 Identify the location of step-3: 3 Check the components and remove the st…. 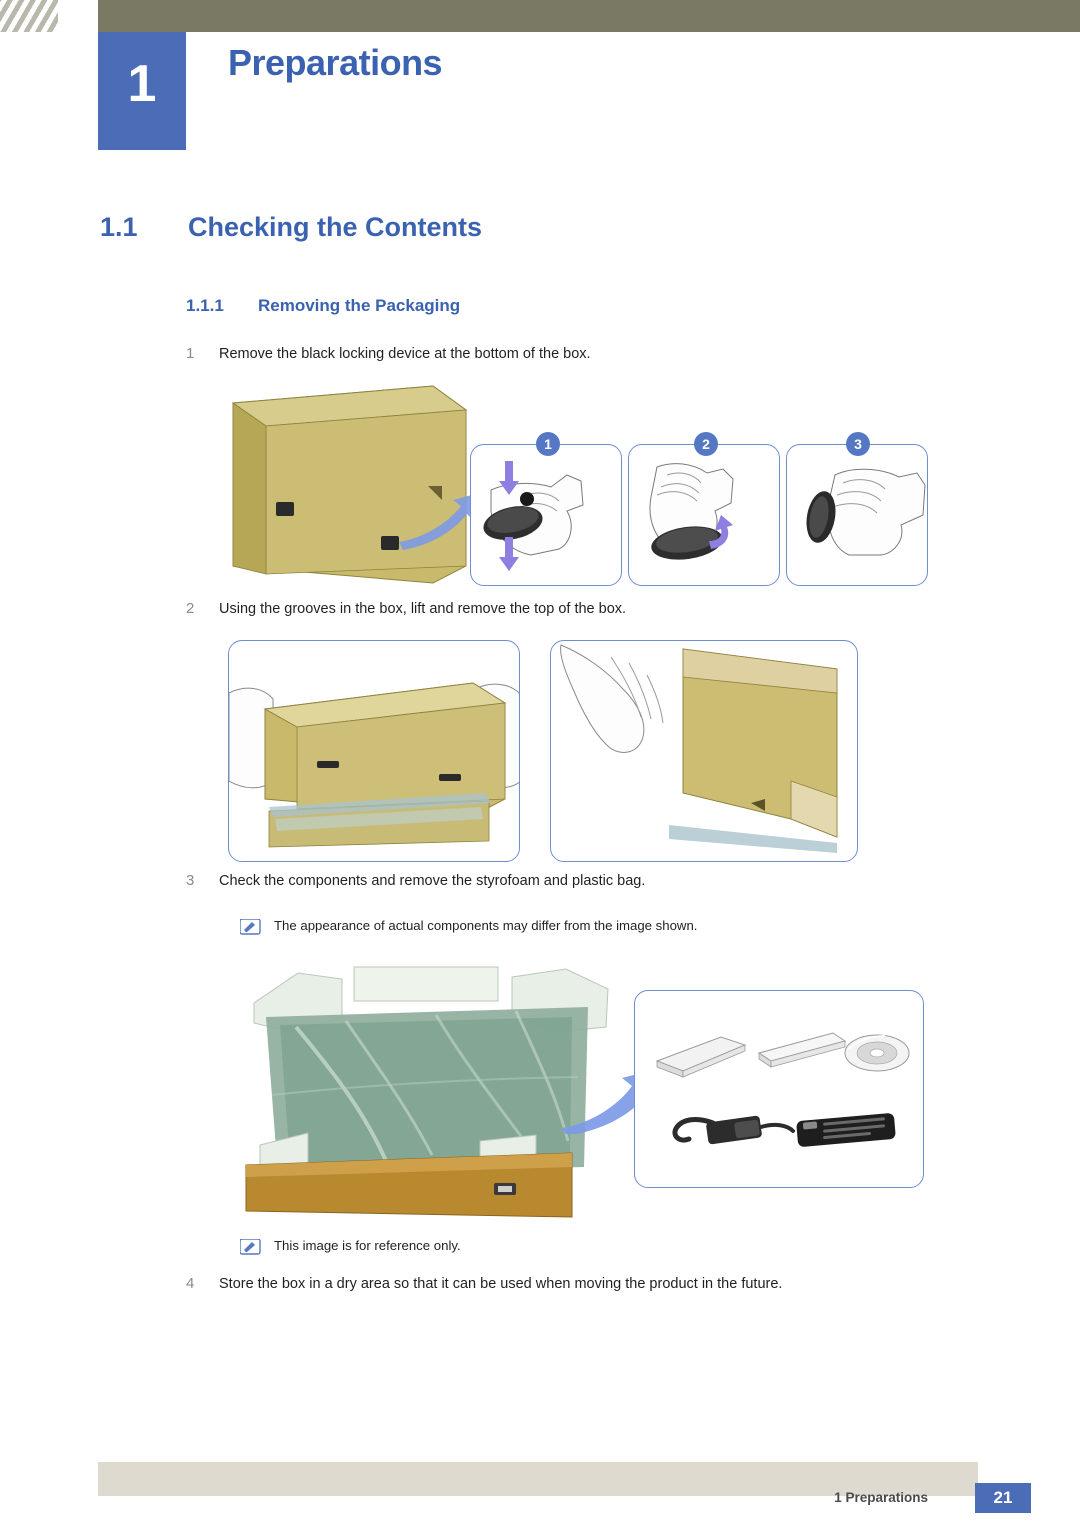
(415, 880).